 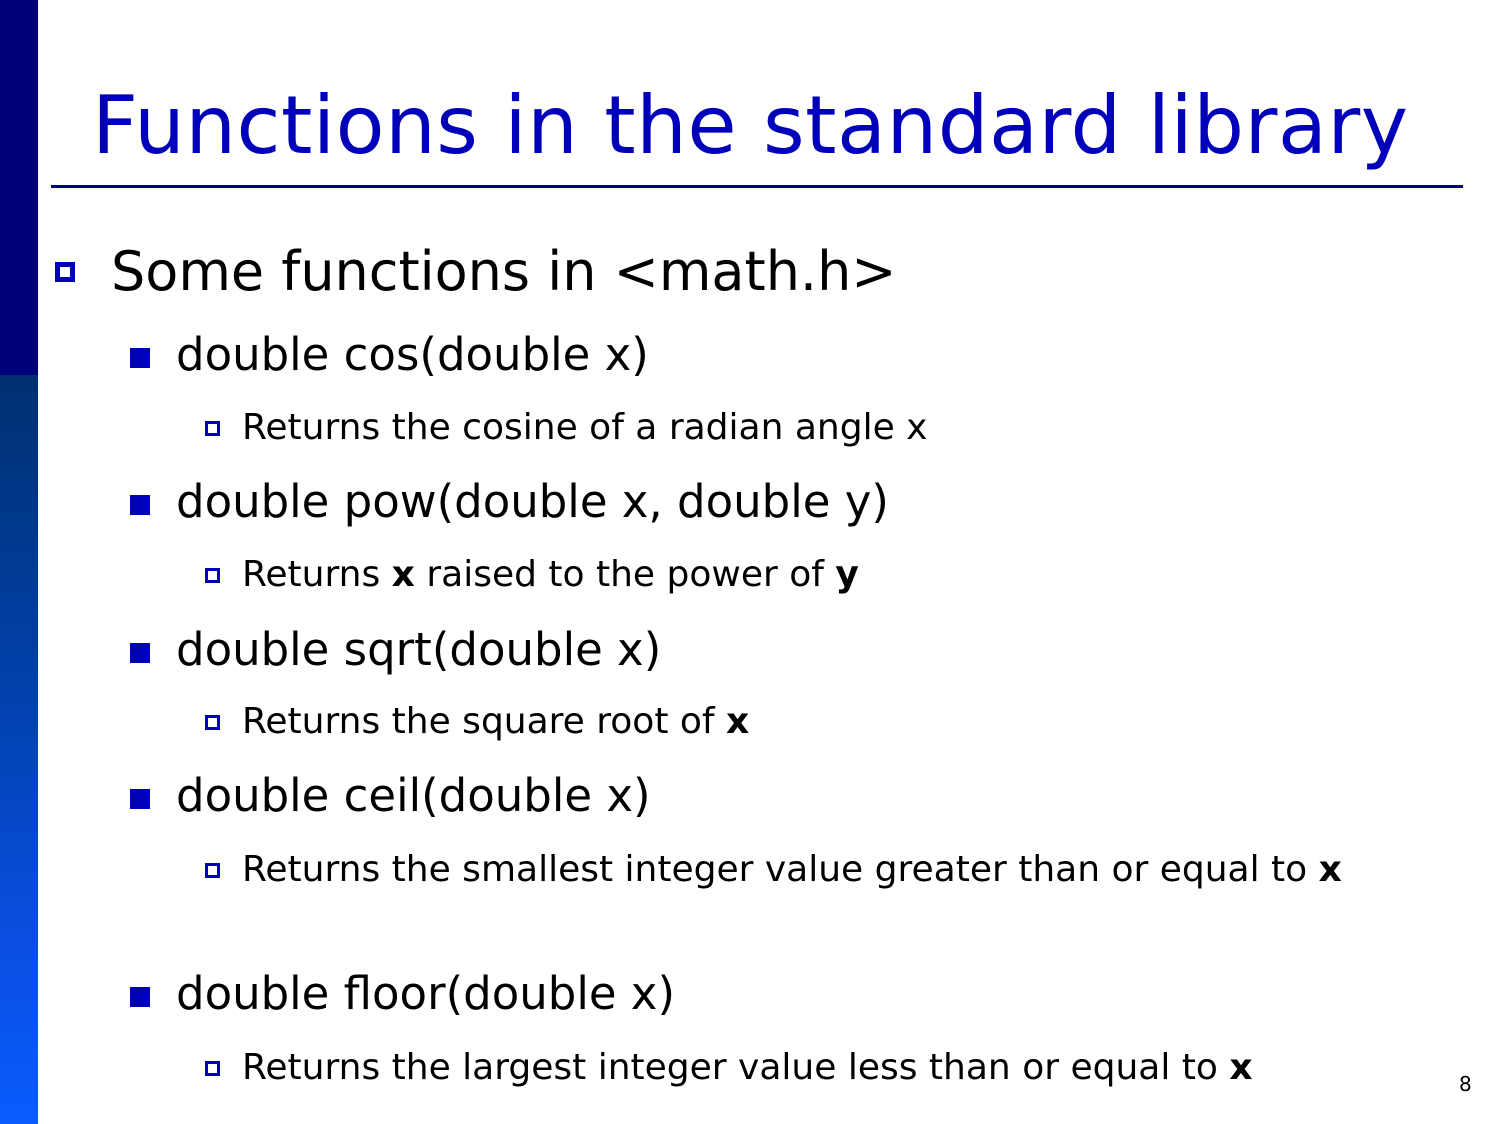 What do you see at coordinates (425, 993) in the screenshot?
I see `signature-text: double floor(double x)` at bounding box center [425, 993].